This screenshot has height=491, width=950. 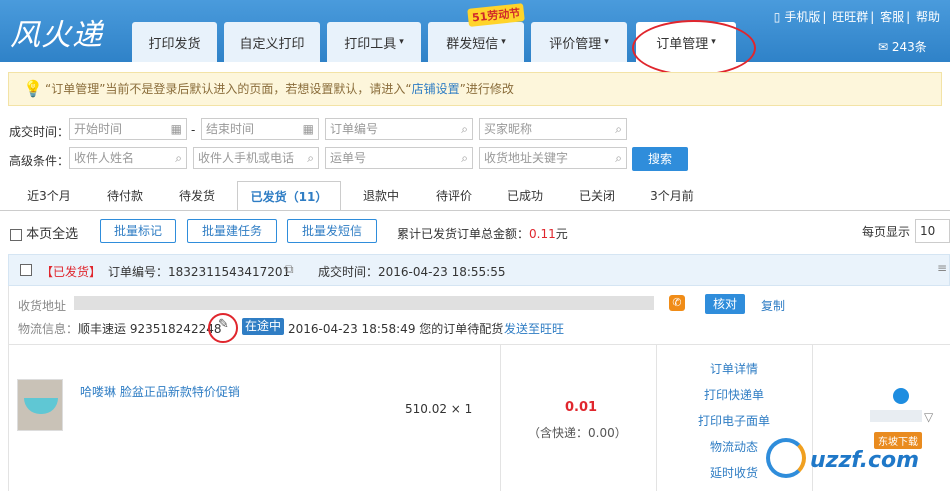 What do you see at coordinates (125, 196) in the screenshot?
I see `tab-pending-payment: 待付款` at bounding box center [125, 196].